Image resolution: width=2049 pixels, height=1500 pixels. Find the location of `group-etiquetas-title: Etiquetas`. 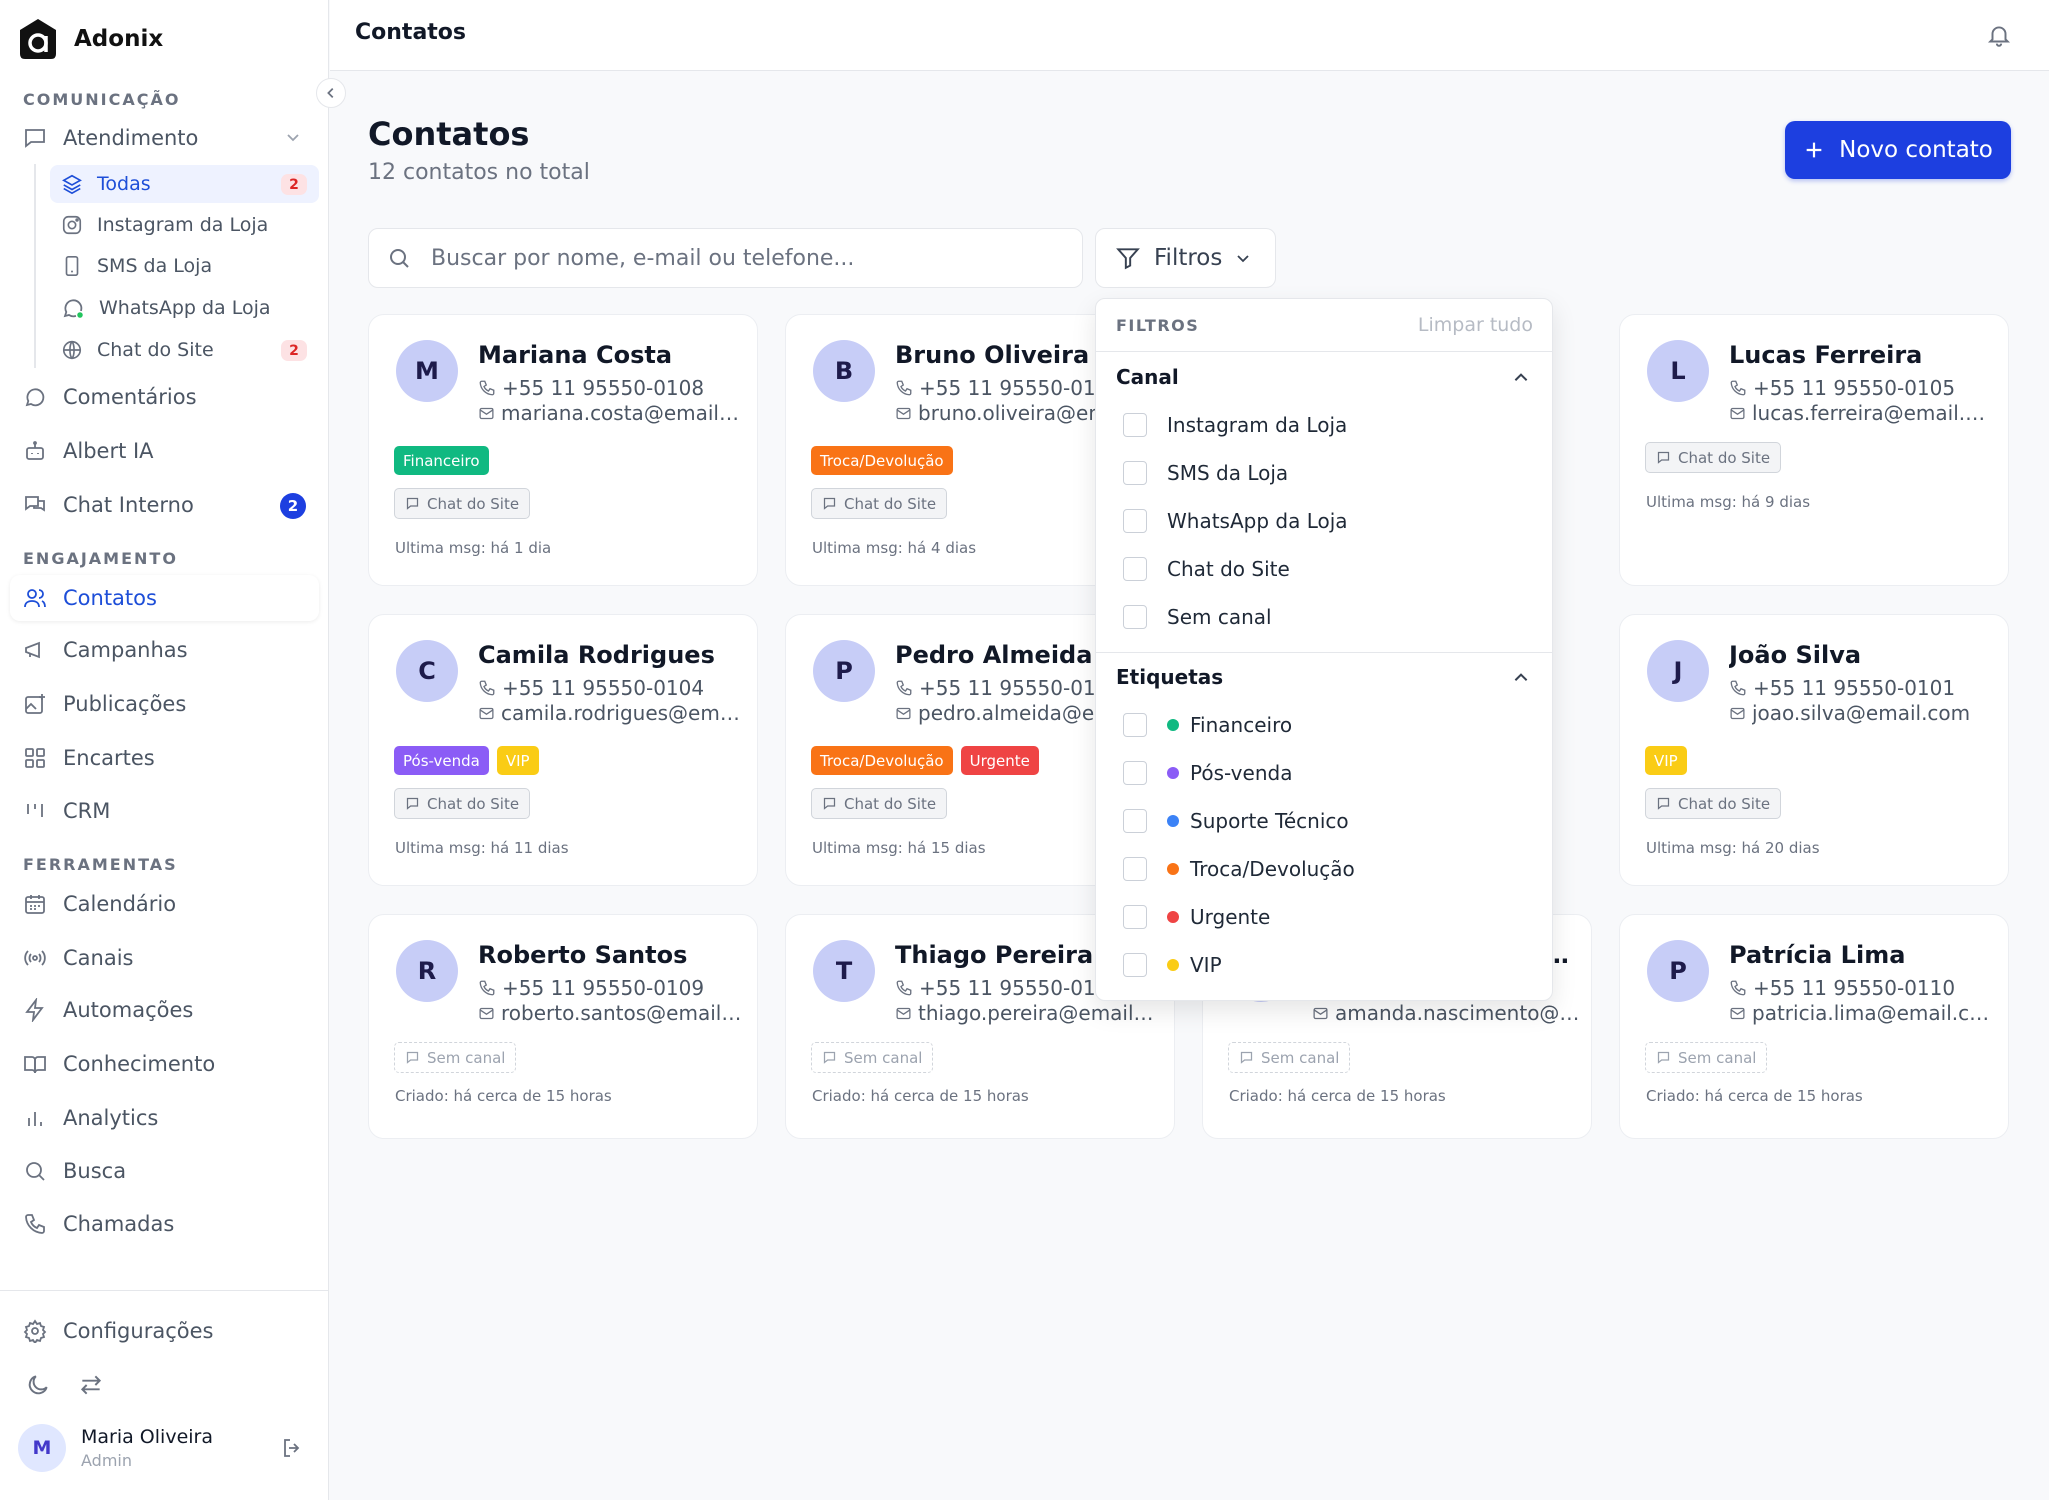

group-etiquetas-title: Etiquetas is located at coordinates (1169, 677).